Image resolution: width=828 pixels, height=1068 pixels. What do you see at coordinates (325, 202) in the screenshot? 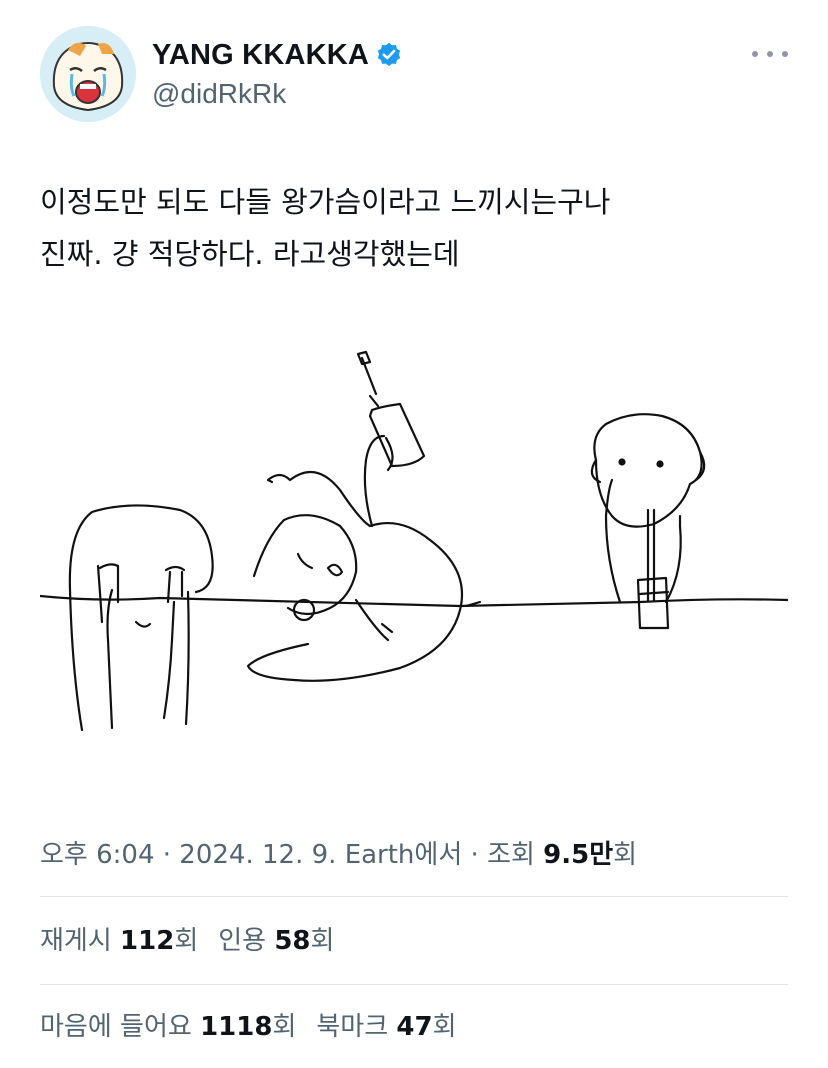
I see `tweet-text-line: 이정도만 되도 다들 왕가슴이라고 느끼시는구나` at bounding box center [325, 202].